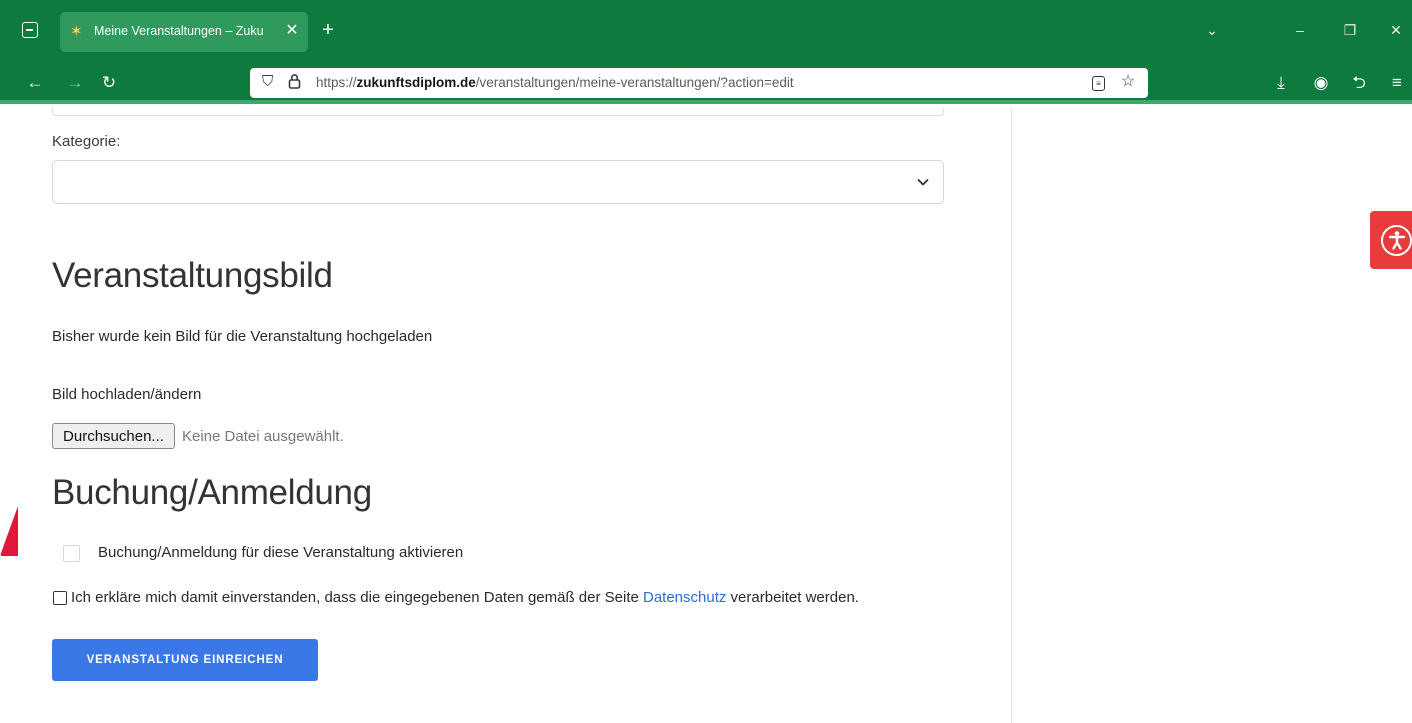 The width and height of the screenshot is (1412, 723). I want to click on reload-icon: ↻, so click(109, 83).